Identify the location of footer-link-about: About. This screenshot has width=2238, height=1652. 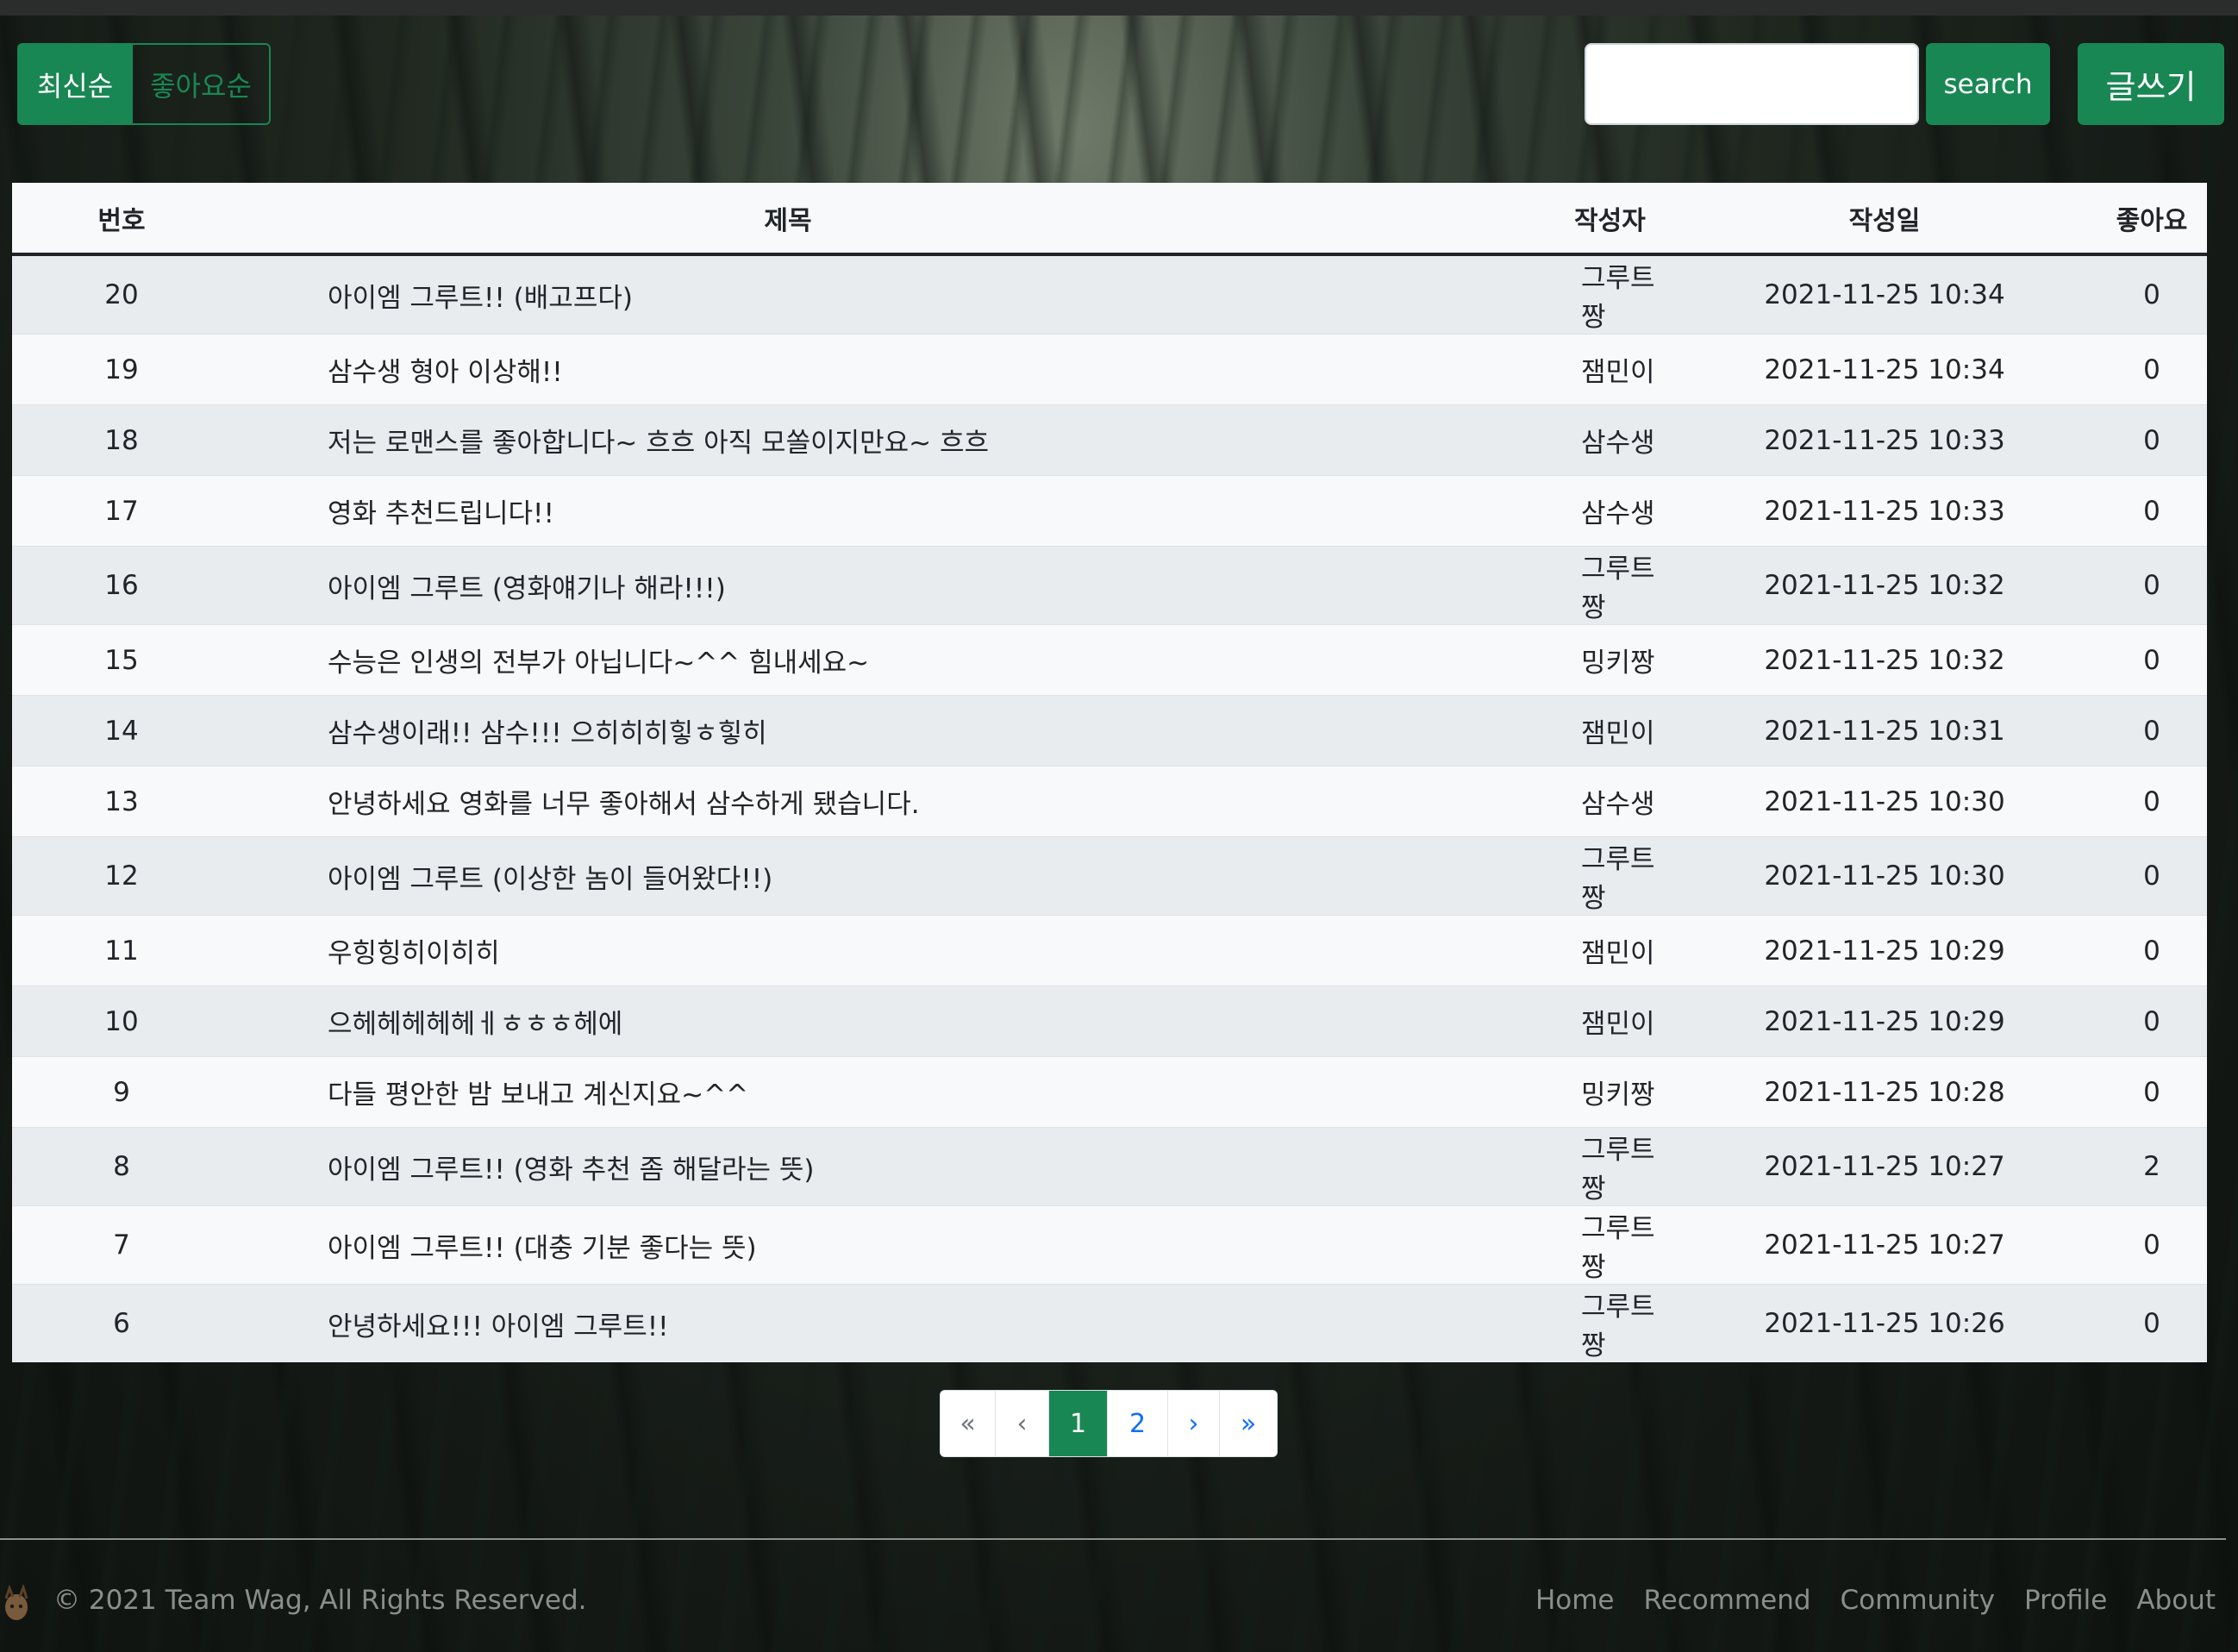
(2176, 1600).